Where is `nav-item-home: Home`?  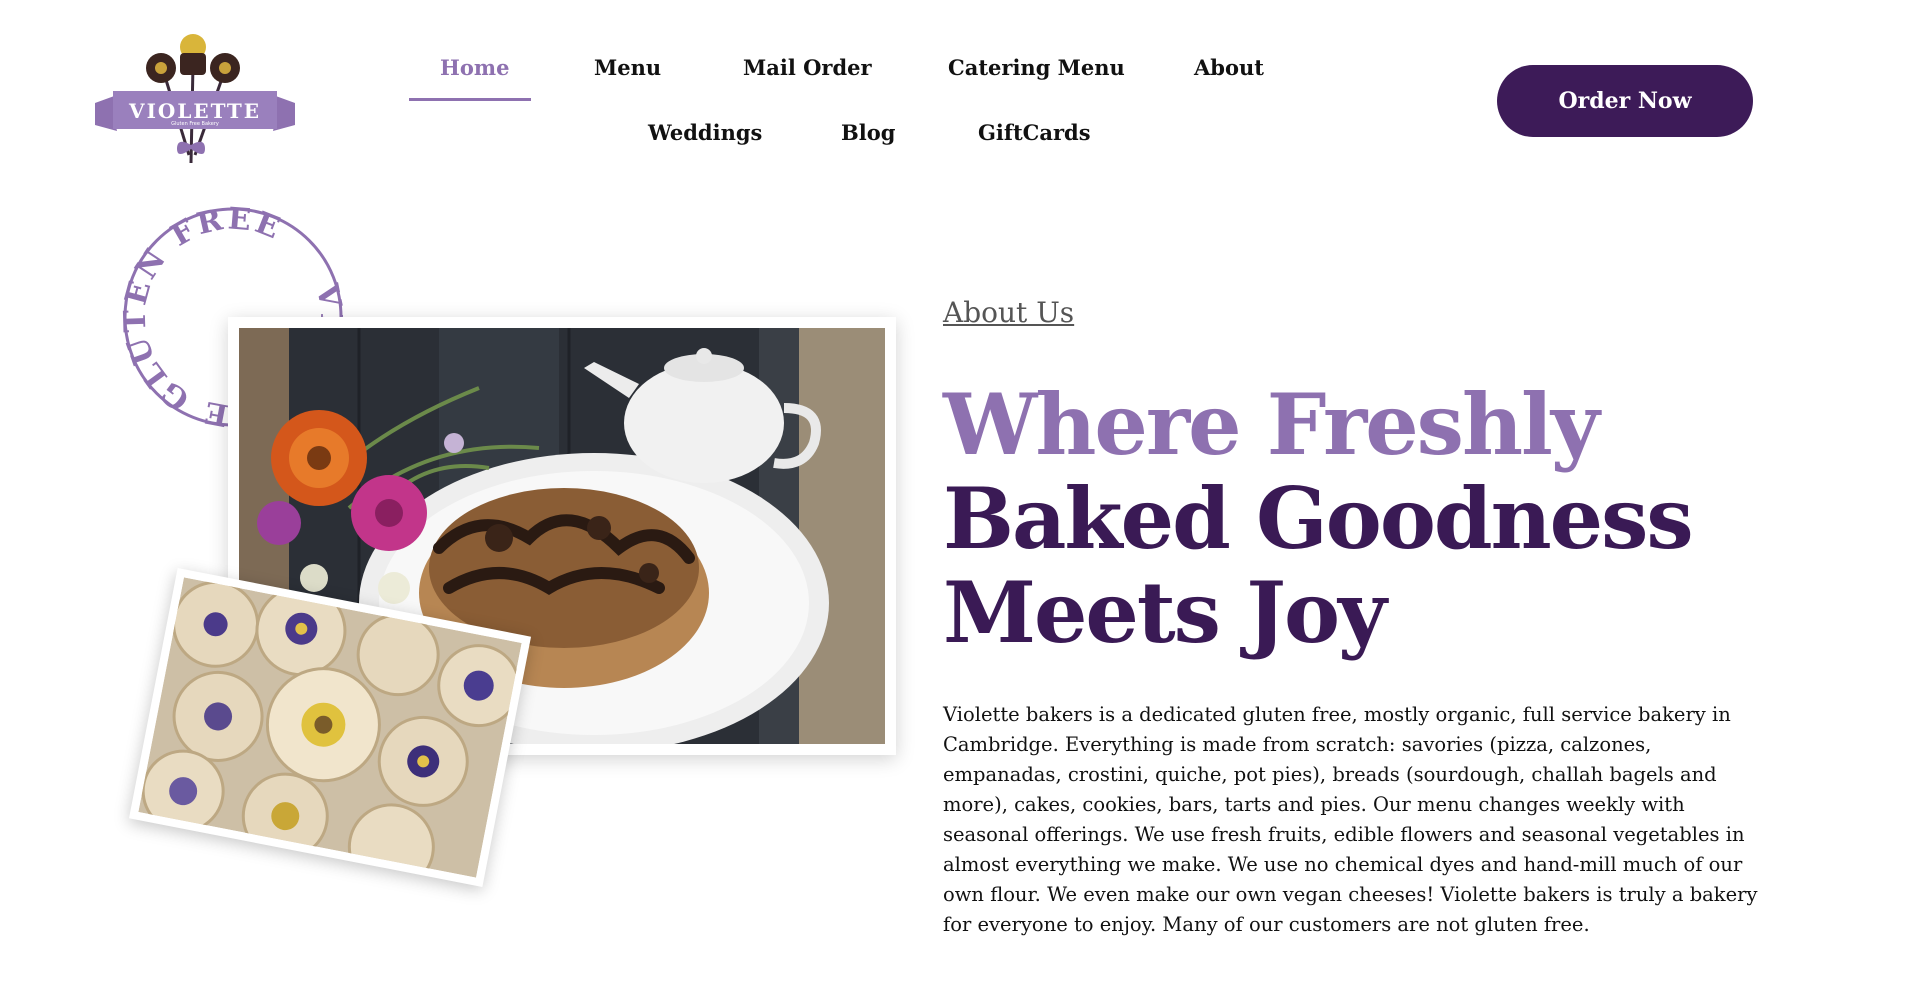
nav-item-home: Home is located at coordinates (474, 67).